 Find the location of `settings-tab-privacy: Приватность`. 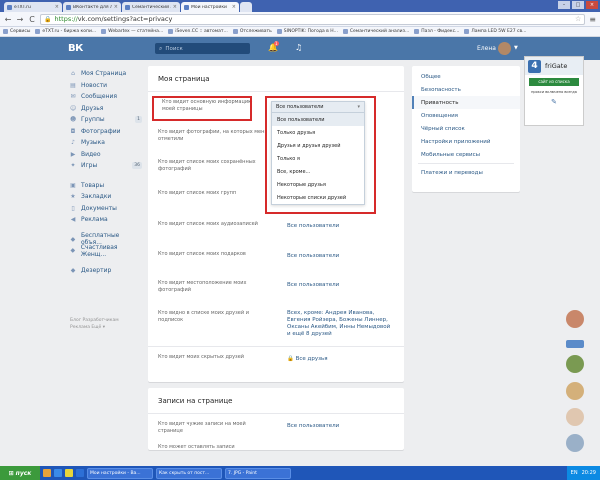

settings-tab-privacy: Приватность is located at coordinates (466, 102).